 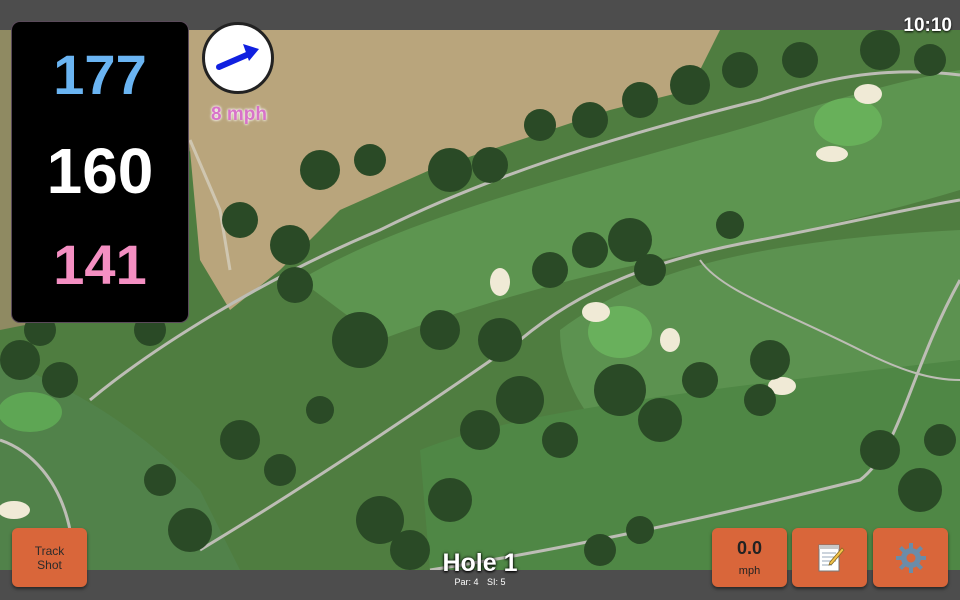 I want to click on wind-speed-label: 8 mph, so click(x=239, y=114).